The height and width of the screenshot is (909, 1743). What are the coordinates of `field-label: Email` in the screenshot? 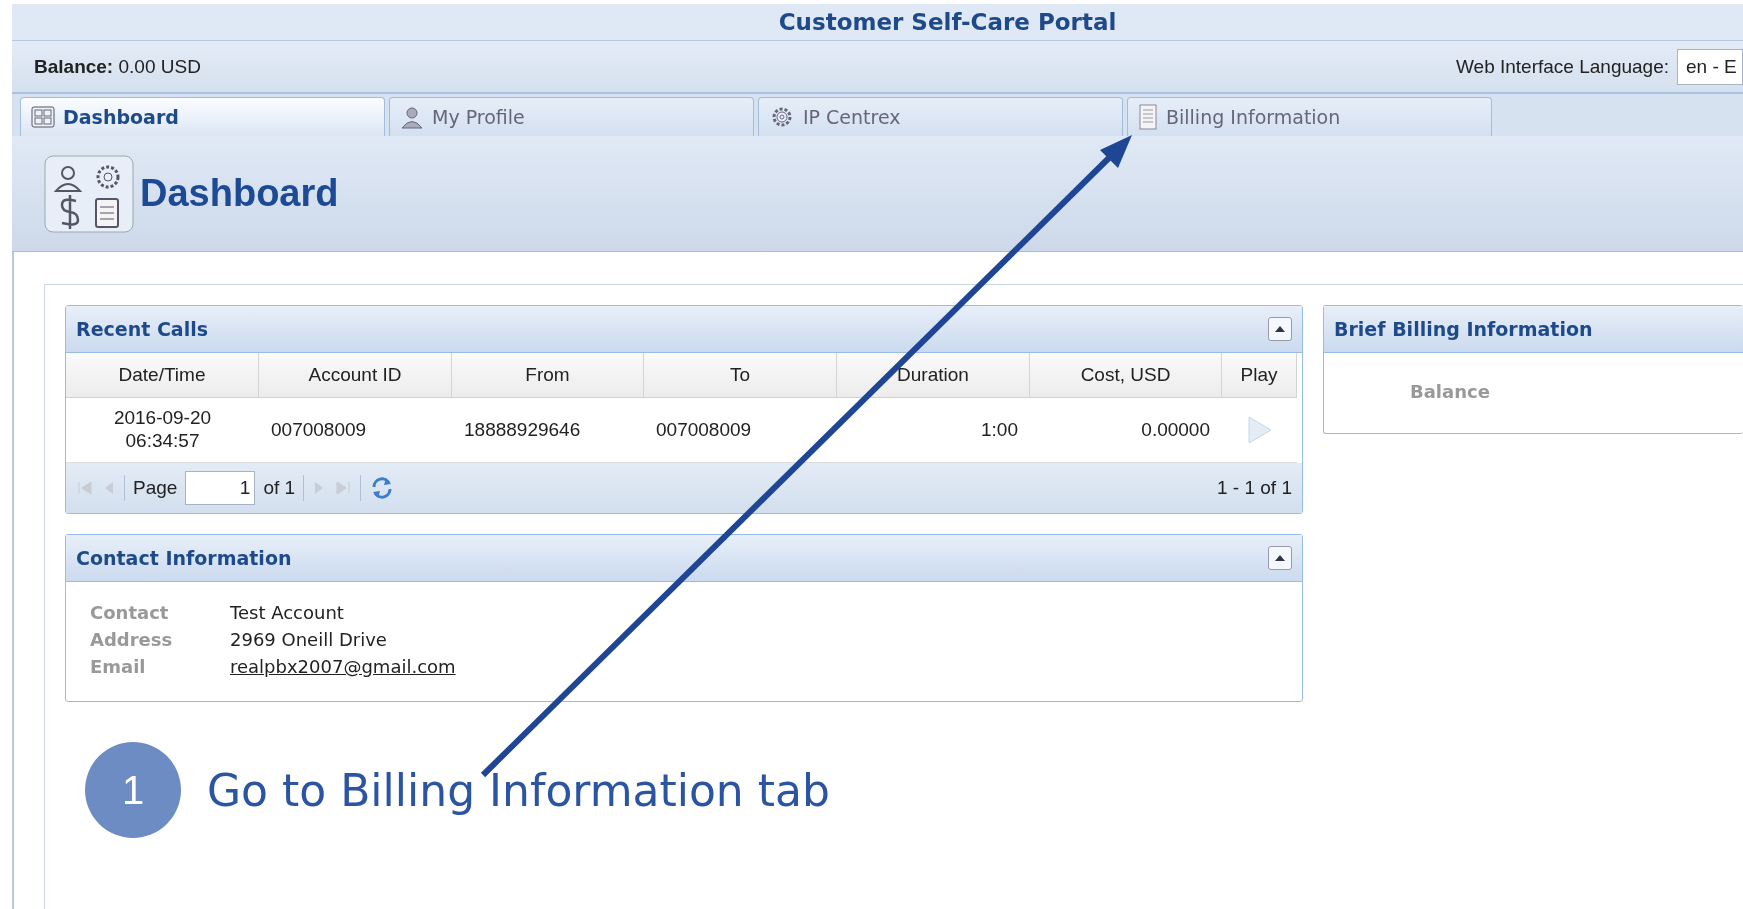 It's located at (118, 666).